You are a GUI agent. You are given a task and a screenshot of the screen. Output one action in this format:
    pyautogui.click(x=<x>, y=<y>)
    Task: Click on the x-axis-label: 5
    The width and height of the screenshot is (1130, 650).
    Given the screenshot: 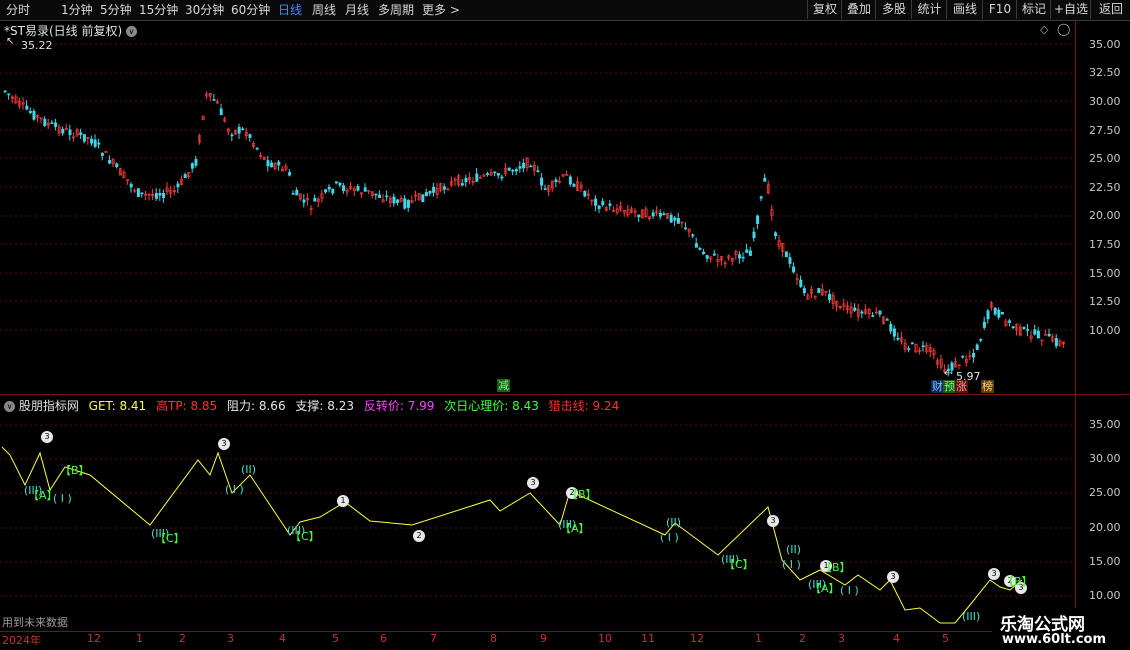 What is the action you would take?
    pyautogui.click(x=335, y=638)
    